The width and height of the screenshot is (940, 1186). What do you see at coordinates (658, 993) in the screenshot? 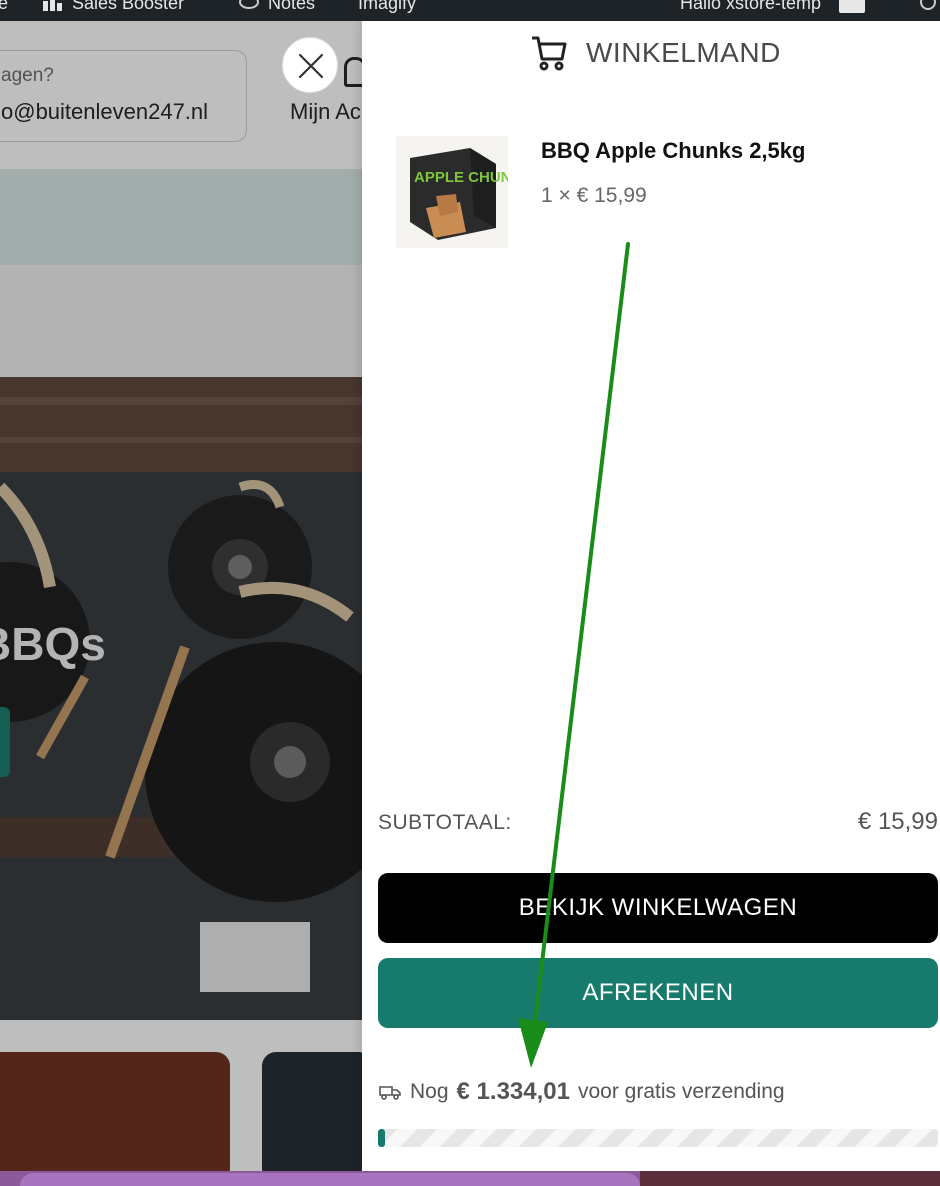
I see `checkout-button: AFREKENEN` at bounding box center [658, 993].